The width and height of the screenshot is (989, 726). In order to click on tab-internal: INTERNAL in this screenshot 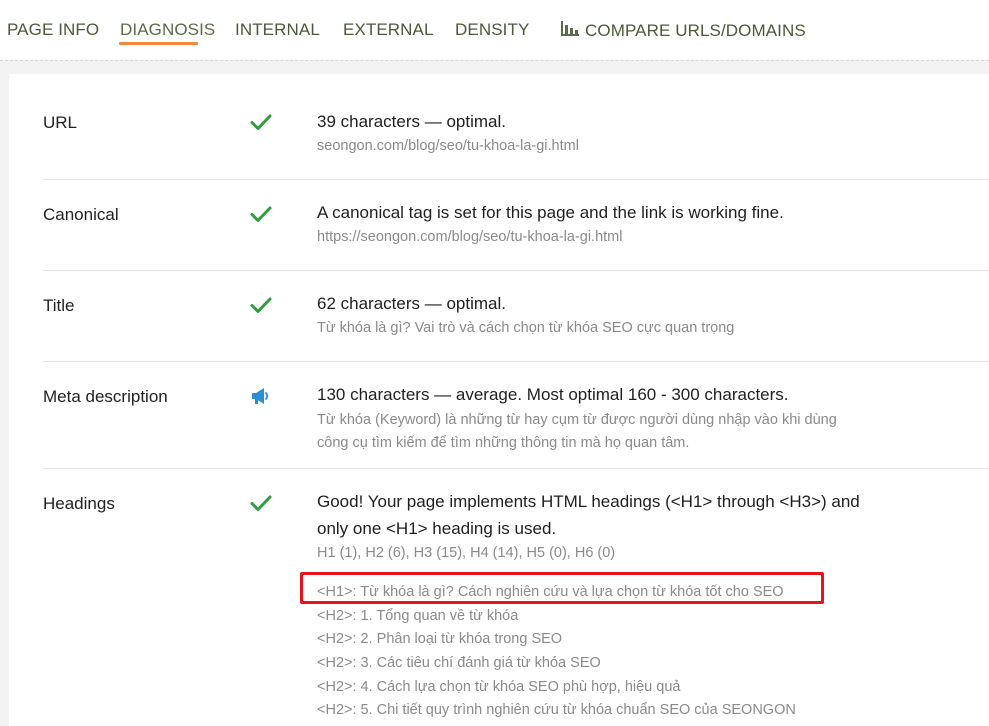, I will do `click(277, 30)`.